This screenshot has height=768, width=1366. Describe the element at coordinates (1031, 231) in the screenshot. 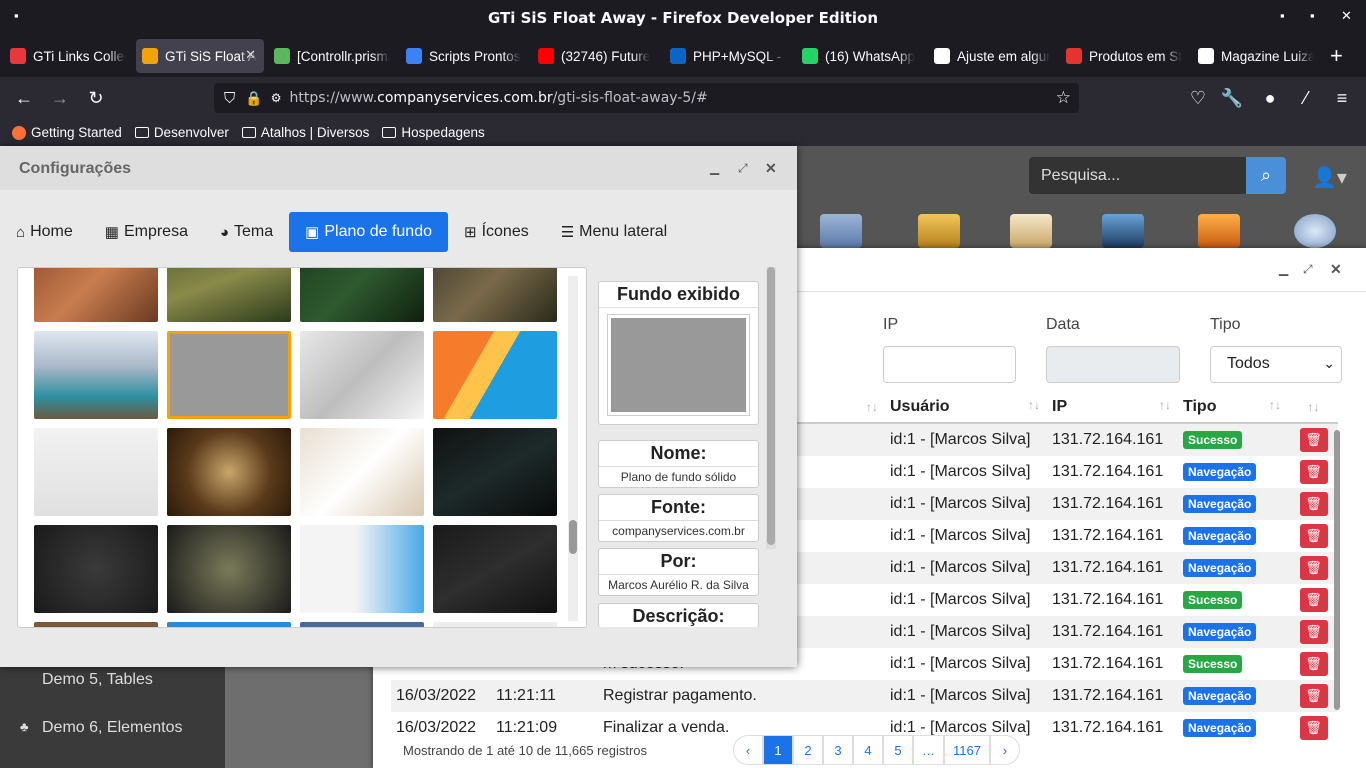

I see `clipboard-icon` at that location.